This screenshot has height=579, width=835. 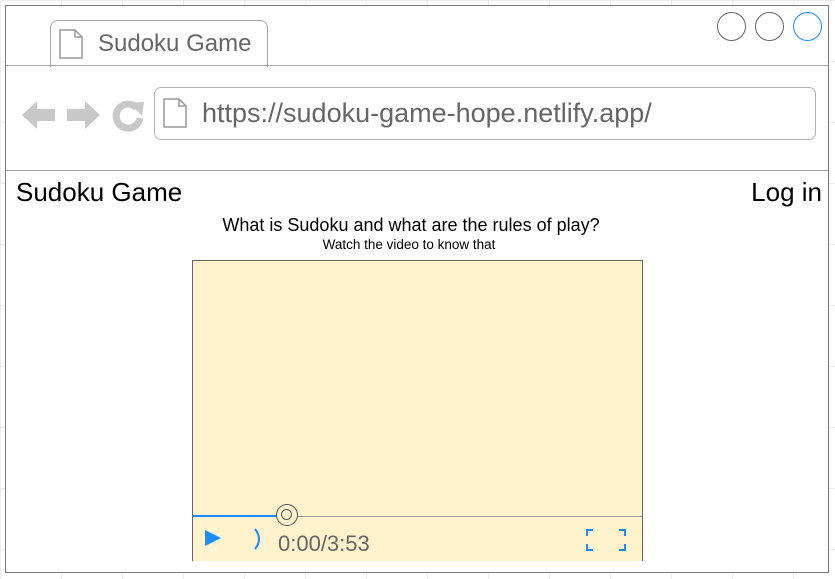 What do you see at coordinates (417, 65) in the screenshot?
I see `tab-strip-divider` at bounding box center [417, 65].